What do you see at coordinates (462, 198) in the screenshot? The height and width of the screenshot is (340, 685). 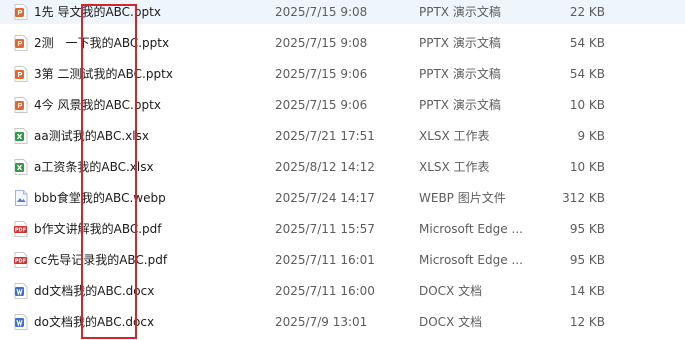 I see `file-type: WEBP 图片文件` at bounding box center [462, 198].